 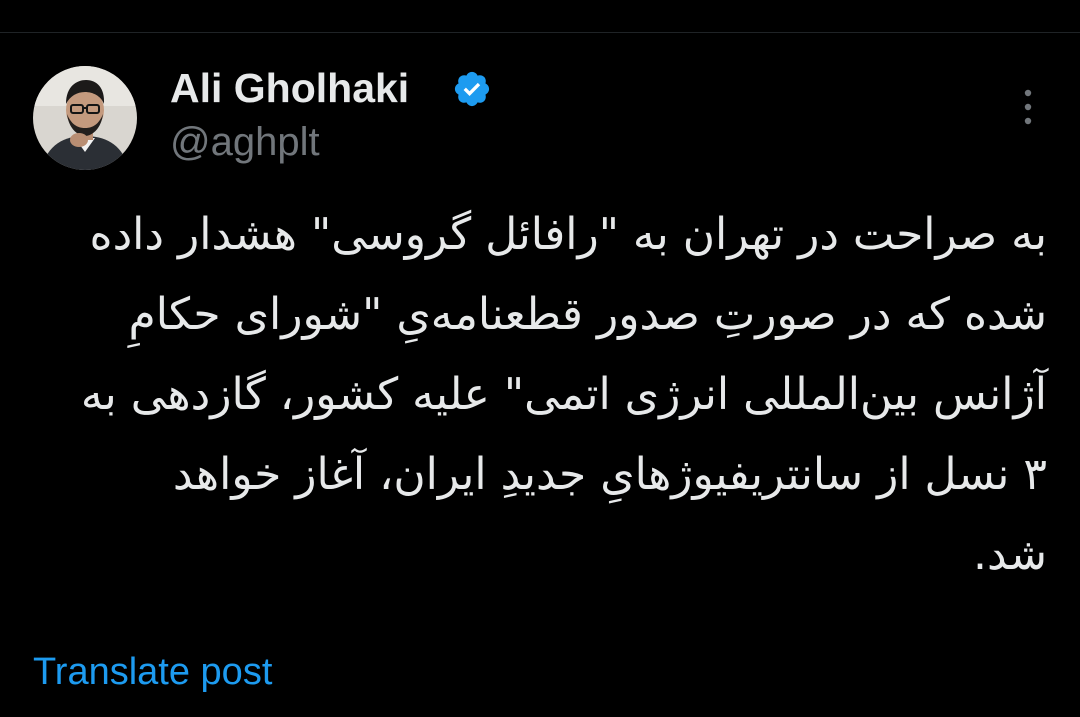 What do you see at coordinates (289, 88) in the screenshot?
I see `author-display-name: Ali Gholhaki` at bounding box center [289, 88].